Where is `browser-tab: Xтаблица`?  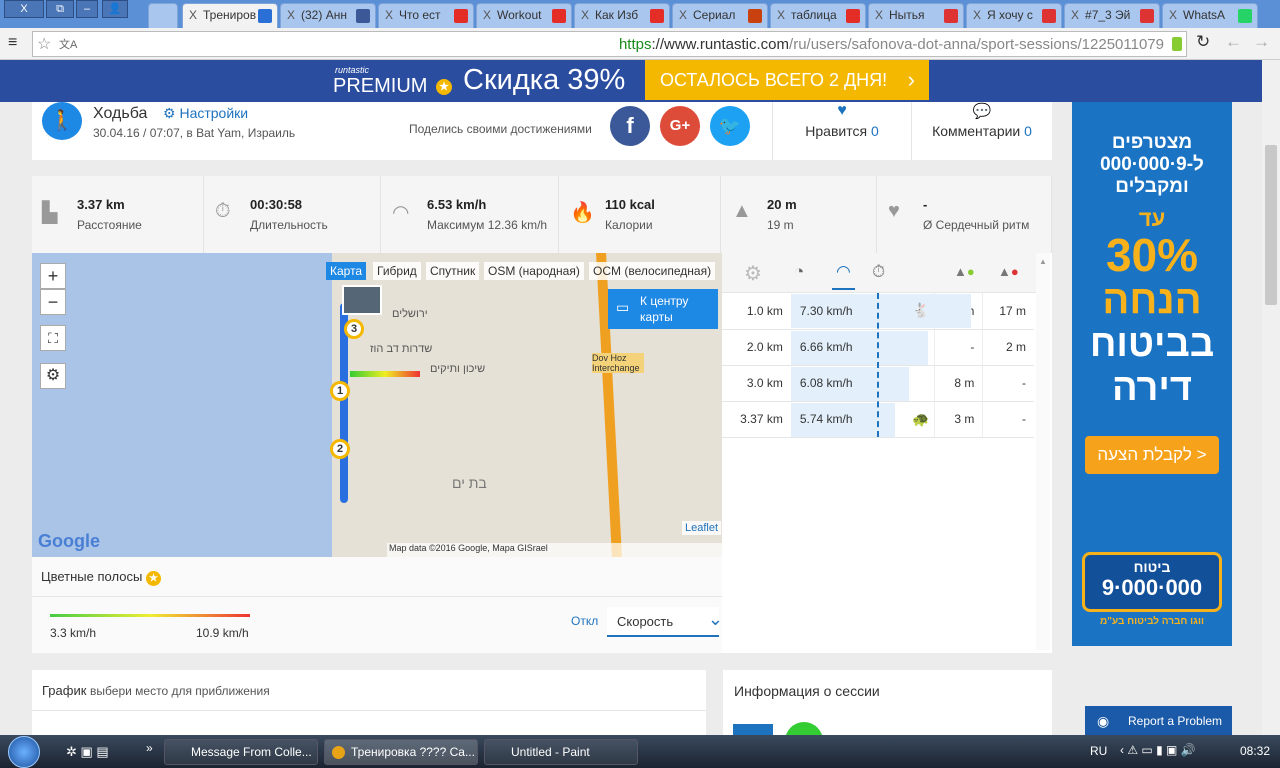 browser-tab: Xтаблица is located at coordinates (818, 15).